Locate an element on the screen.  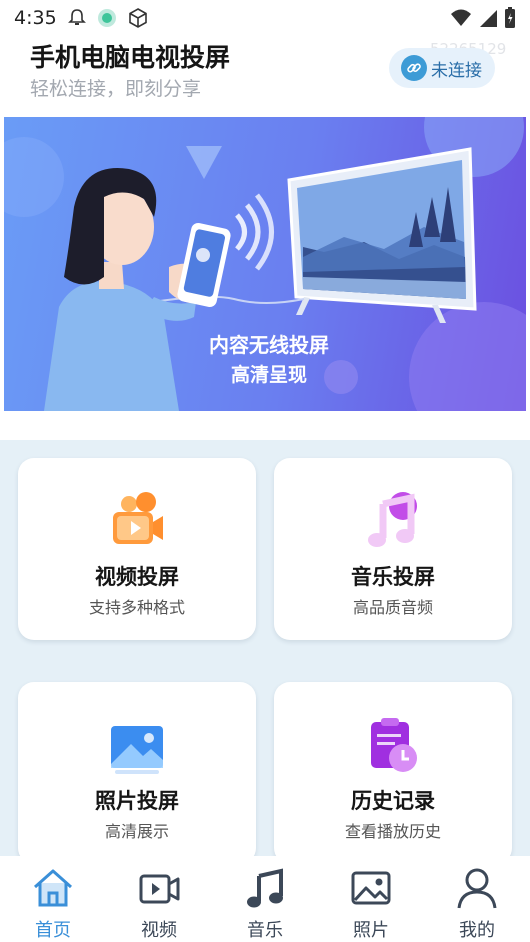
link-icon is located at coordinates (414, 68).